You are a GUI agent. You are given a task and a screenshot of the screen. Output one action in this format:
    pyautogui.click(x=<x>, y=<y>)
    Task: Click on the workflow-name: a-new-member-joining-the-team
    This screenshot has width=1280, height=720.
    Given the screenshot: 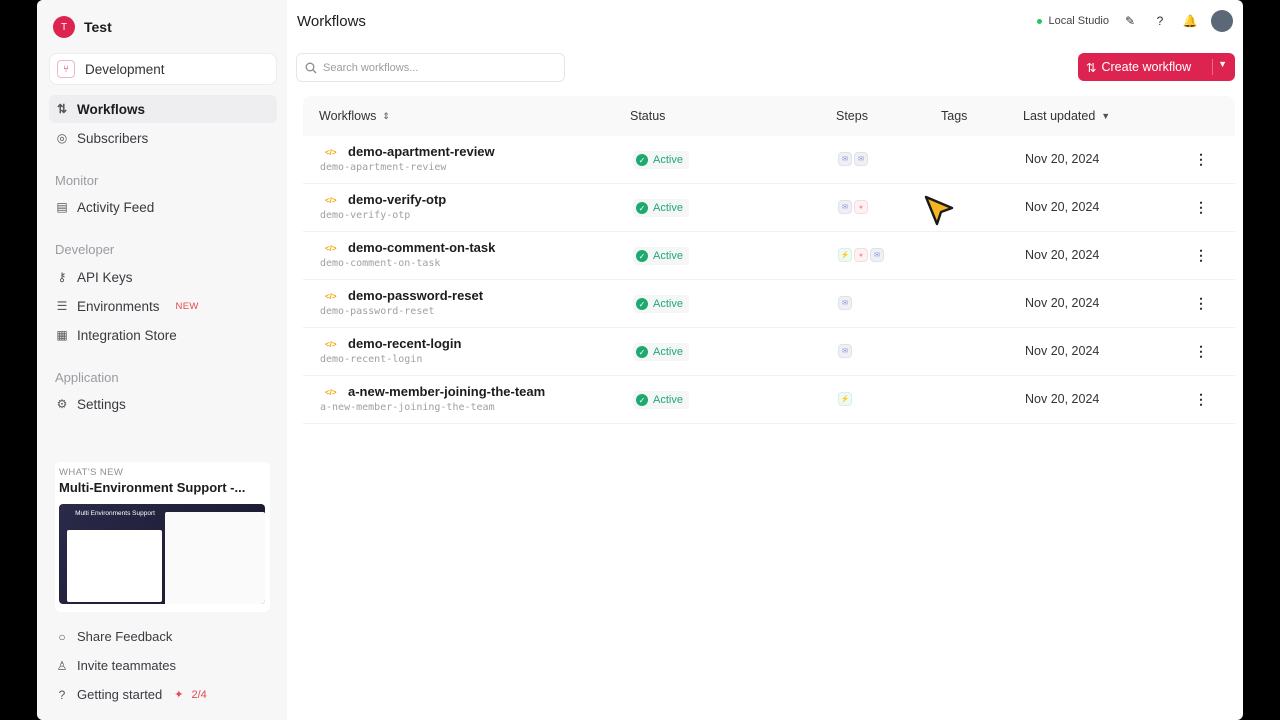 What is the action you would take?
    pyautogui.click(x=446, y=391)
    